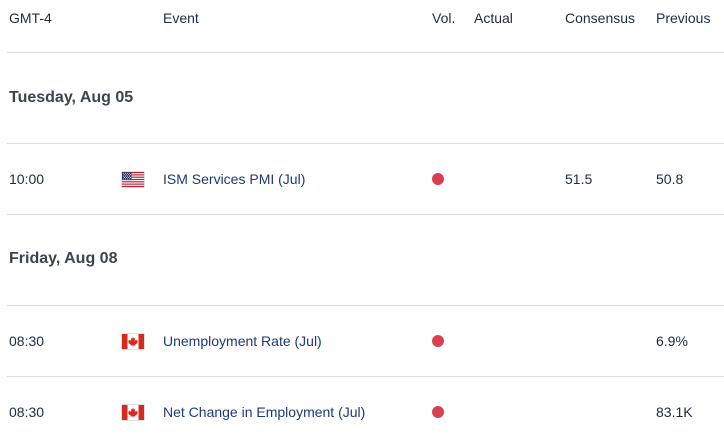  What do you see at coordinates (133, 179) in the screenshot?
I see `us-flag-icon` at bounding box center [133, 179].